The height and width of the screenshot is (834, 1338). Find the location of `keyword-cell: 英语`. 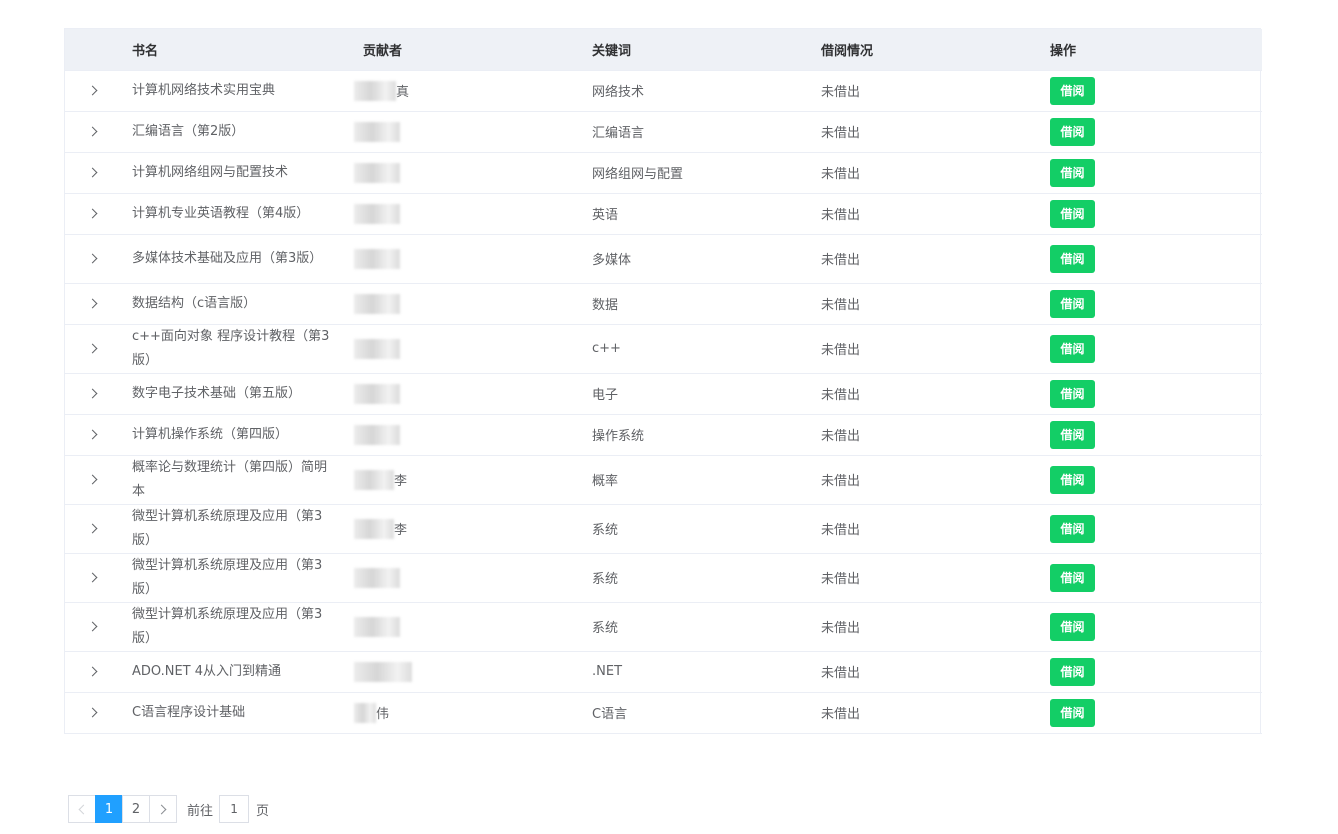

keyword-cell: 英语 is located at coordinates (706, 214).